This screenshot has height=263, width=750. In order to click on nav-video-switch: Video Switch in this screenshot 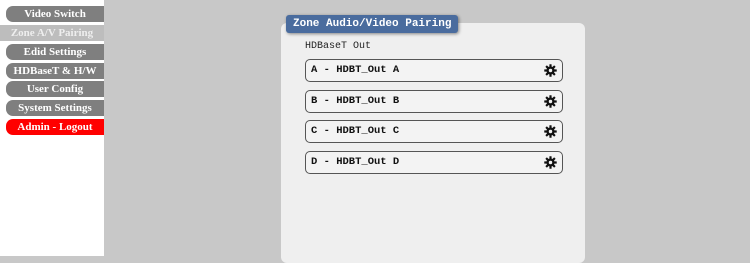, I will do `click(55, 14)`.